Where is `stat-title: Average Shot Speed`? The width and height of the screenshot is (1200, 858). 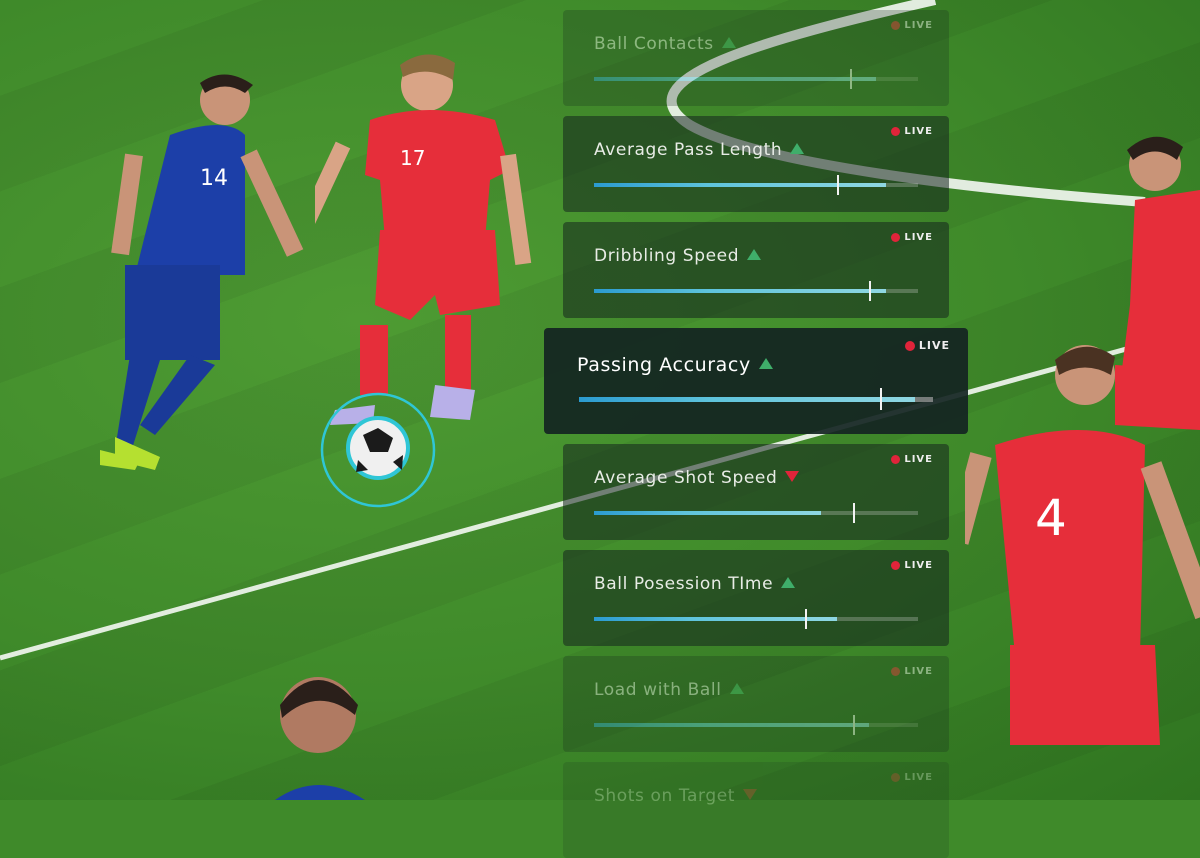 stat-title: Average Shot Speed is located at coordinates (697, 478).